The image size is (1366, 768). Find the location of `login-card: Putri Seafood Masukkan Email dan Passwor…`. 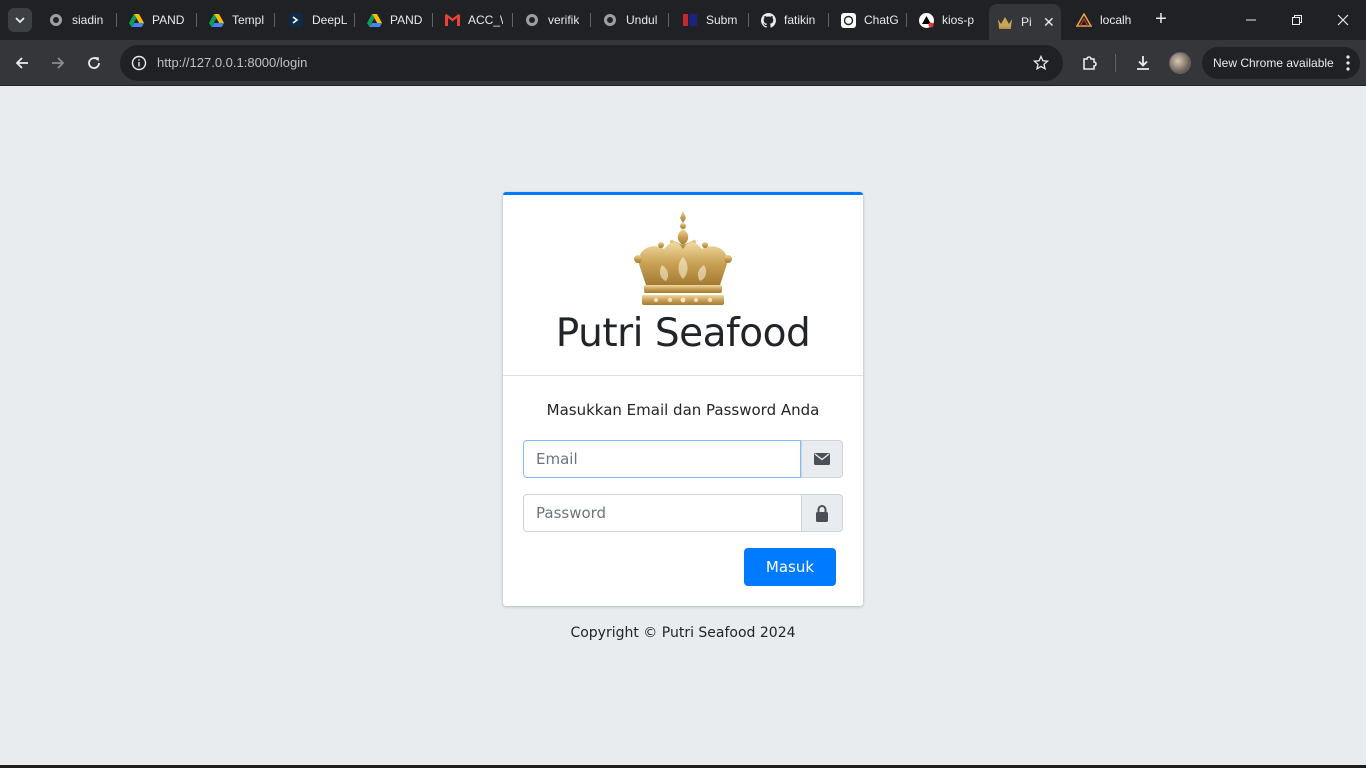

login-card: Putri Seafood Masukkan Email dan Passwor… is located at coordinates (683, 399).